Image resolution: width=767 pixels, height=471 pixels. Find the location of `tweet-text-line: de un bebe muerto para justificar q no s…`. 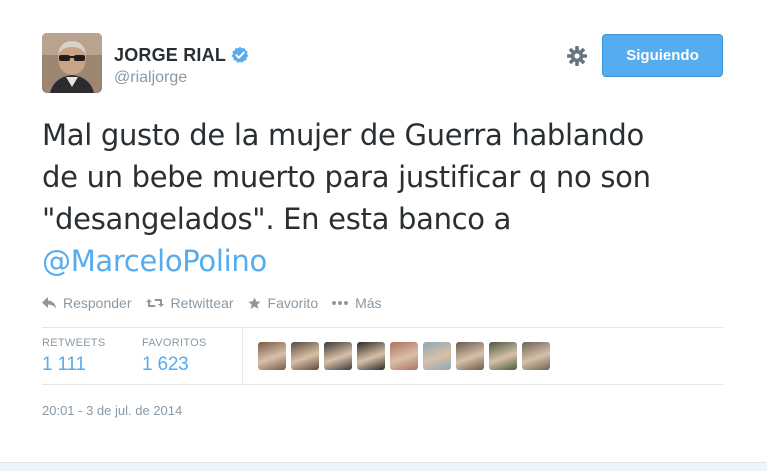

tweet-text-line: de un bebe muerto para justificar q no s… is located at coordinates (346, 177).